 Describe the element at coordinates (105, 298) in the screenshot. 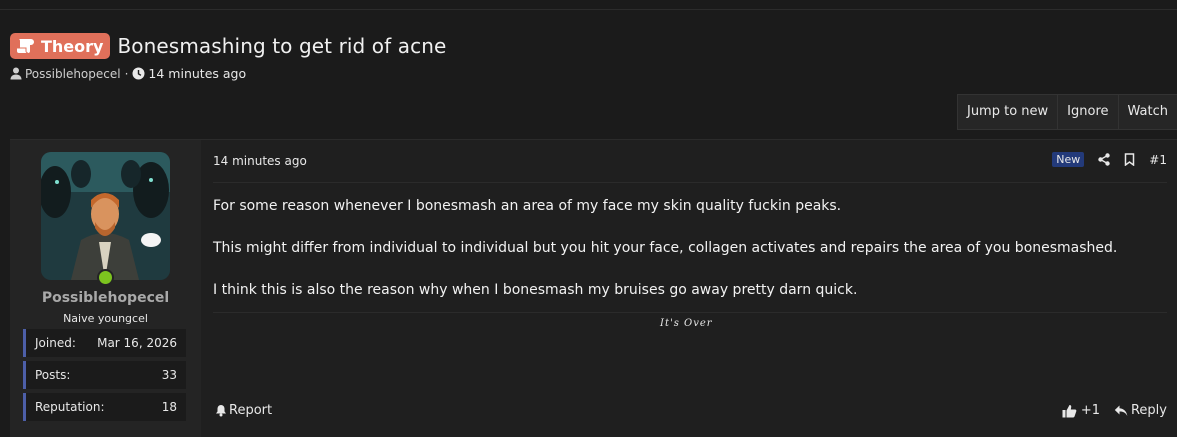

I see `post-username: Possiblehopecel` at that location.